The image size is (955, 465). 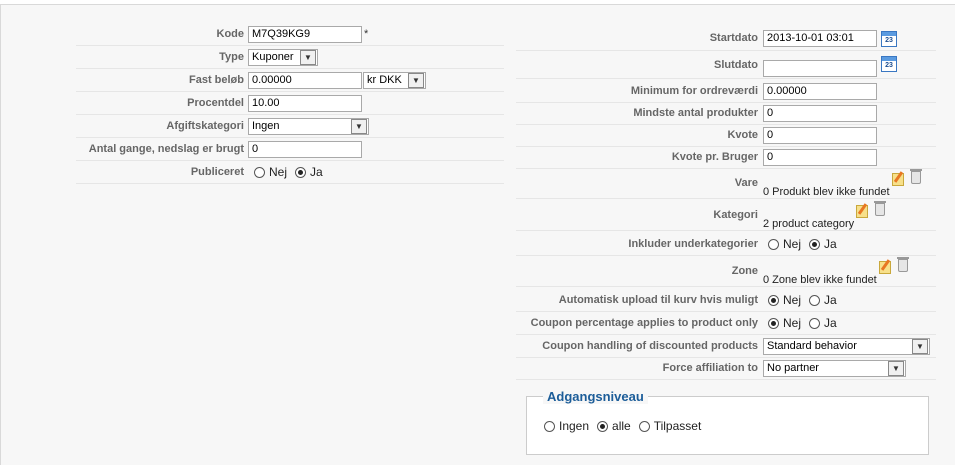 I want to click on currency-select: kr DKK ▼, so click(x=394, y=80).